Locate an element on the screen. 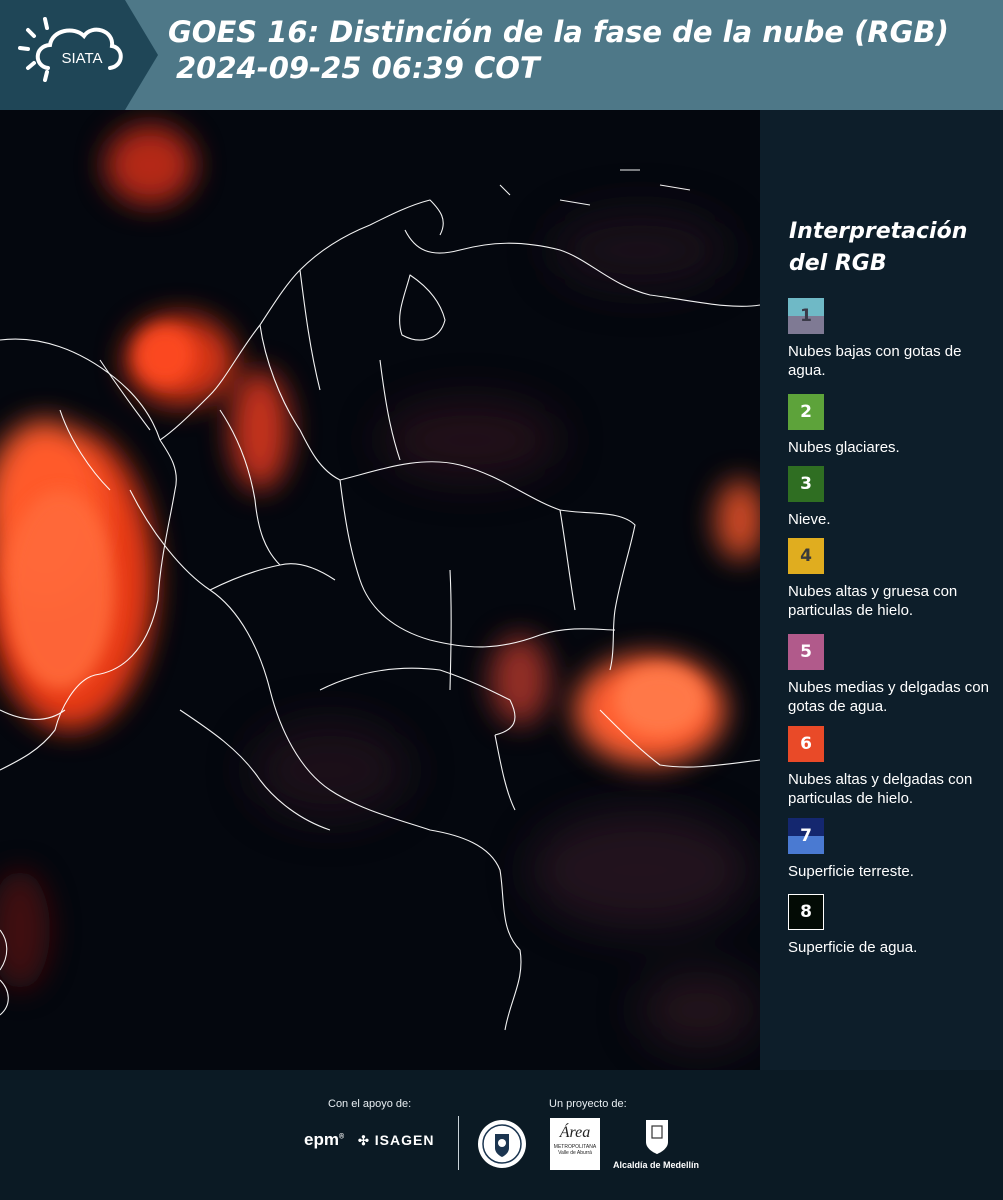 This screenshot has height=1200, width=1003. legend-swatch-8: 8 is located at coordinates (806, 912).